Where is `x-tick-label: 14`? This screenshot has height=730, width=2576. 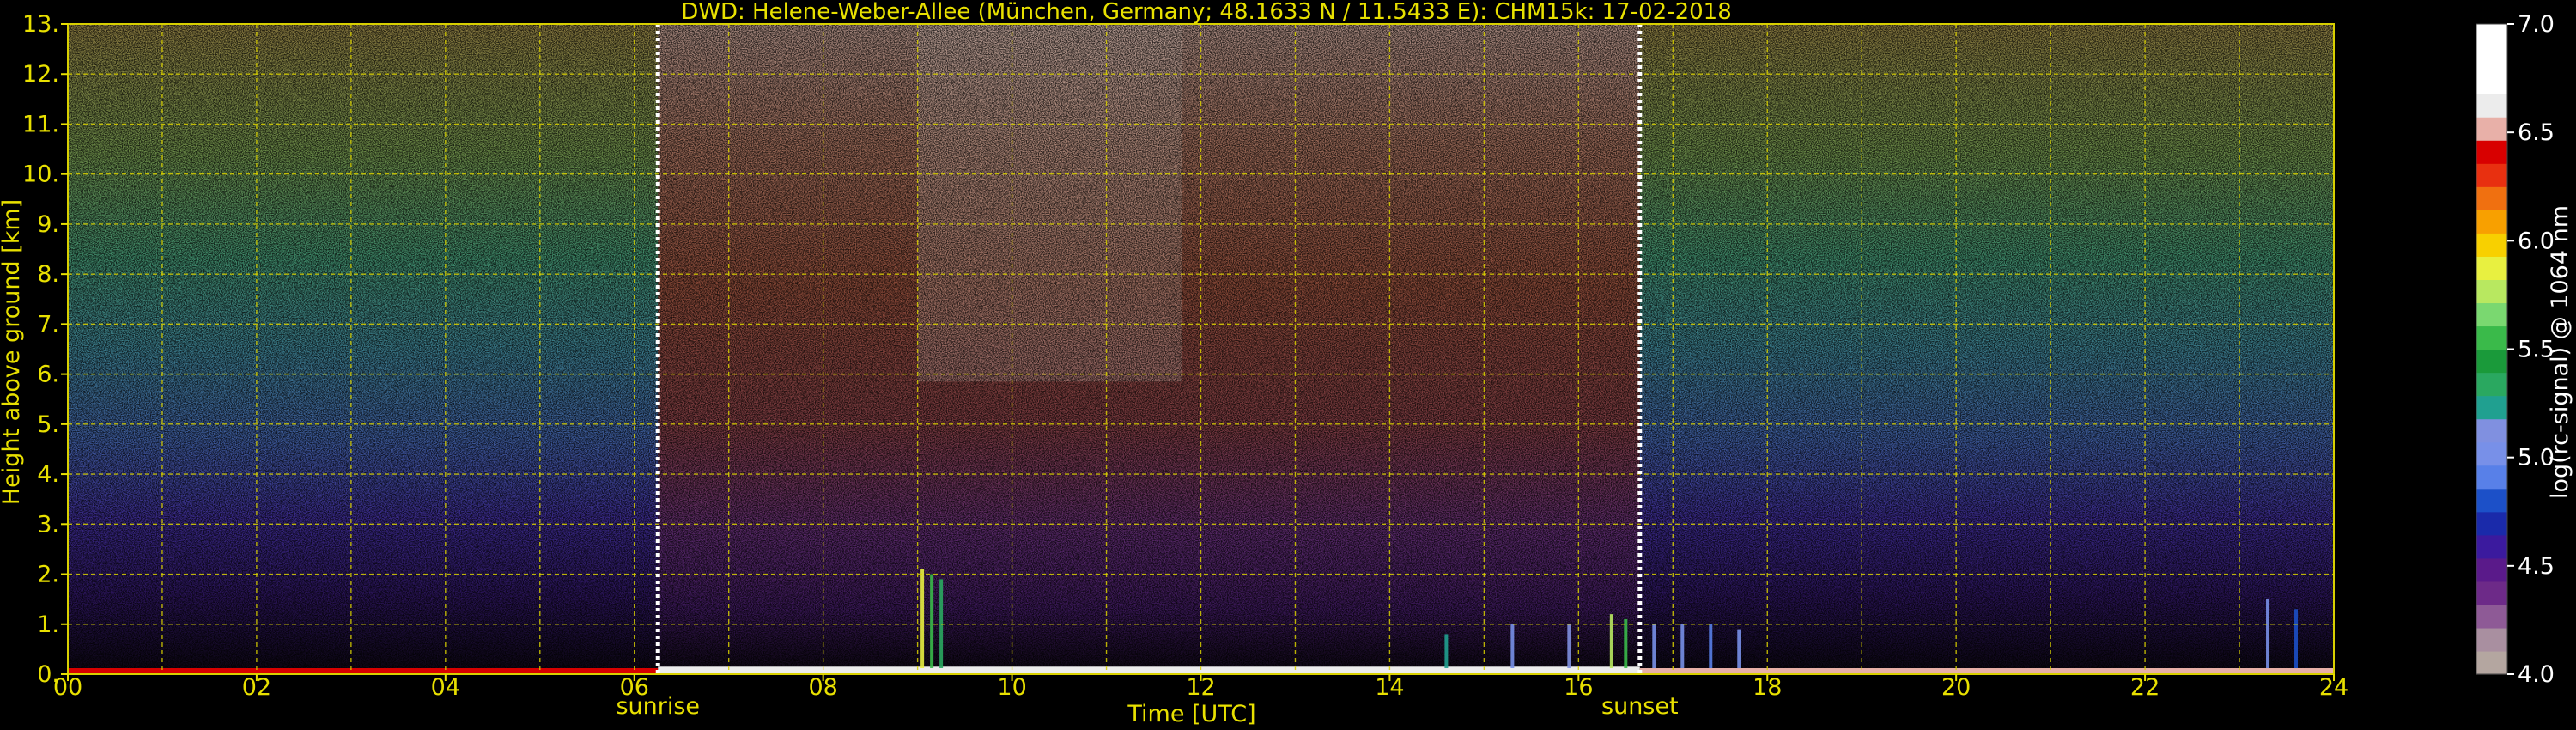
x-tick-label: 14 is located at coordinates (1389, 687).